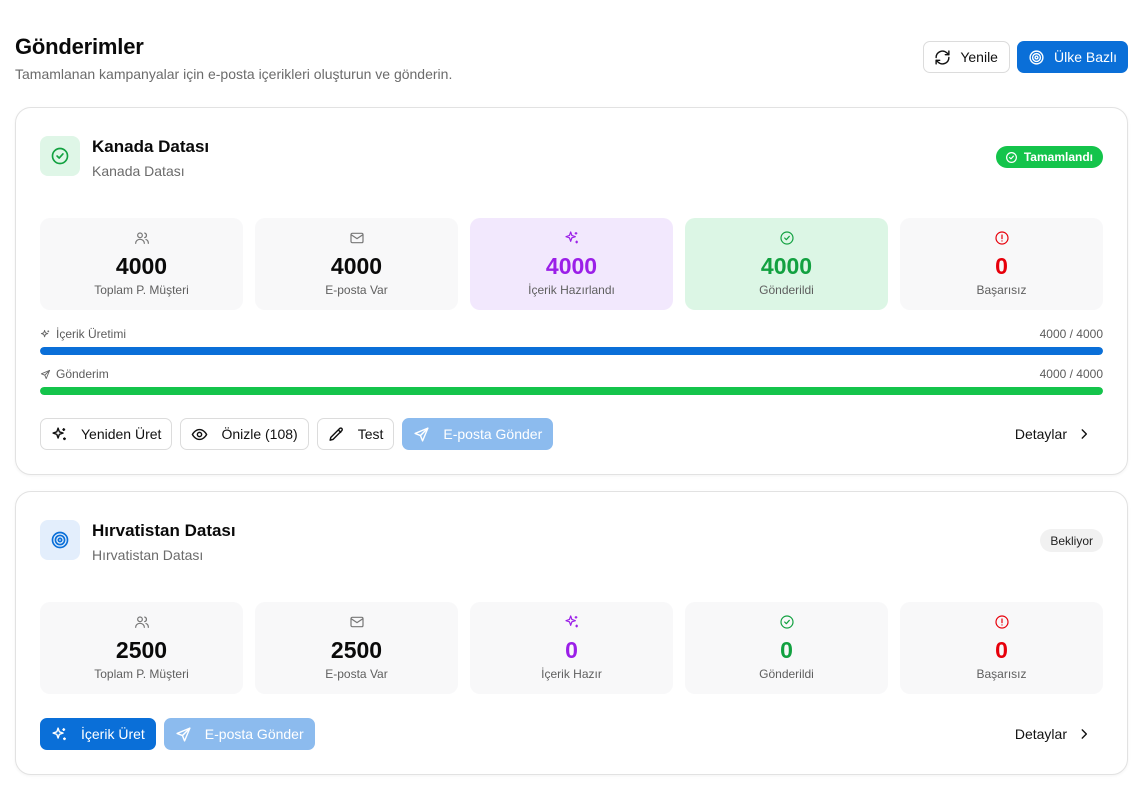  I want to click on regenerate-button: Yeniden Üret, so click(106, 434).